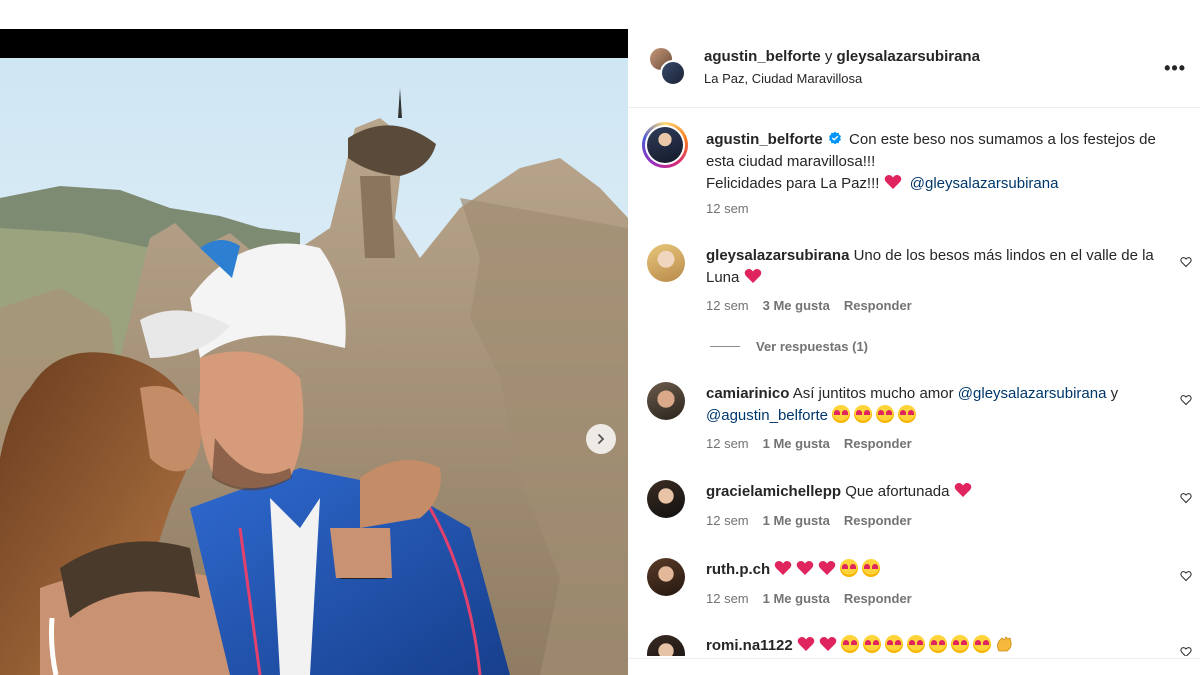  I want to click on post-authors: agustin_belforte y gleysalazarsubirana, so click(842, 56).